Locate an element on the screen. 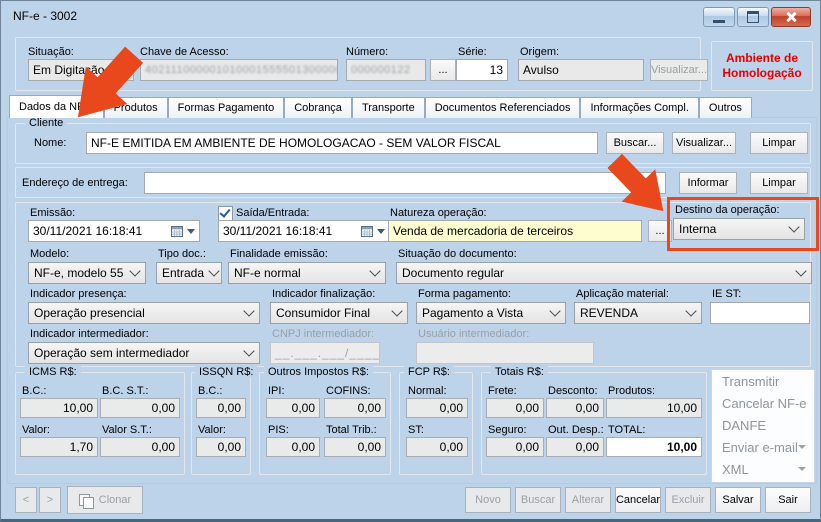 The height and width of the screenshot is (522, 821). nome-label: Nome: is located at coordinates (50, 143).